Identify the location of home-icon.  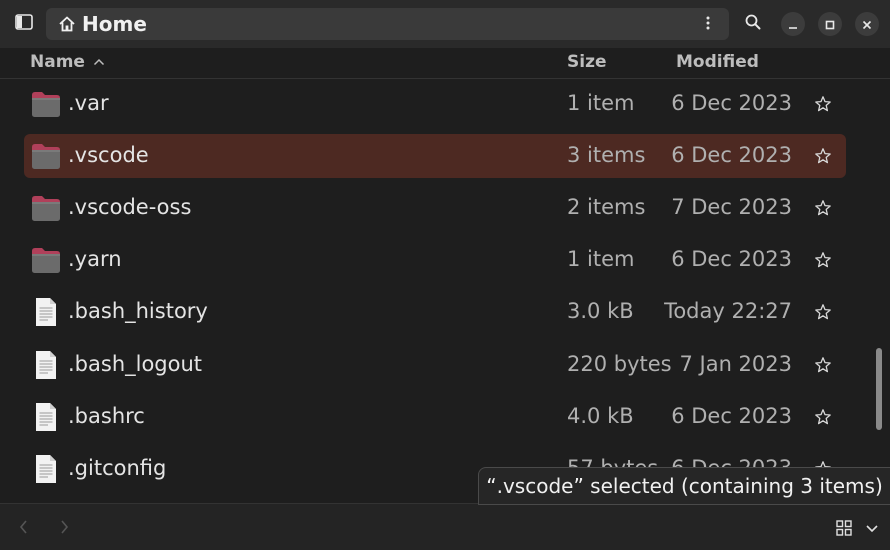
(67, 24).